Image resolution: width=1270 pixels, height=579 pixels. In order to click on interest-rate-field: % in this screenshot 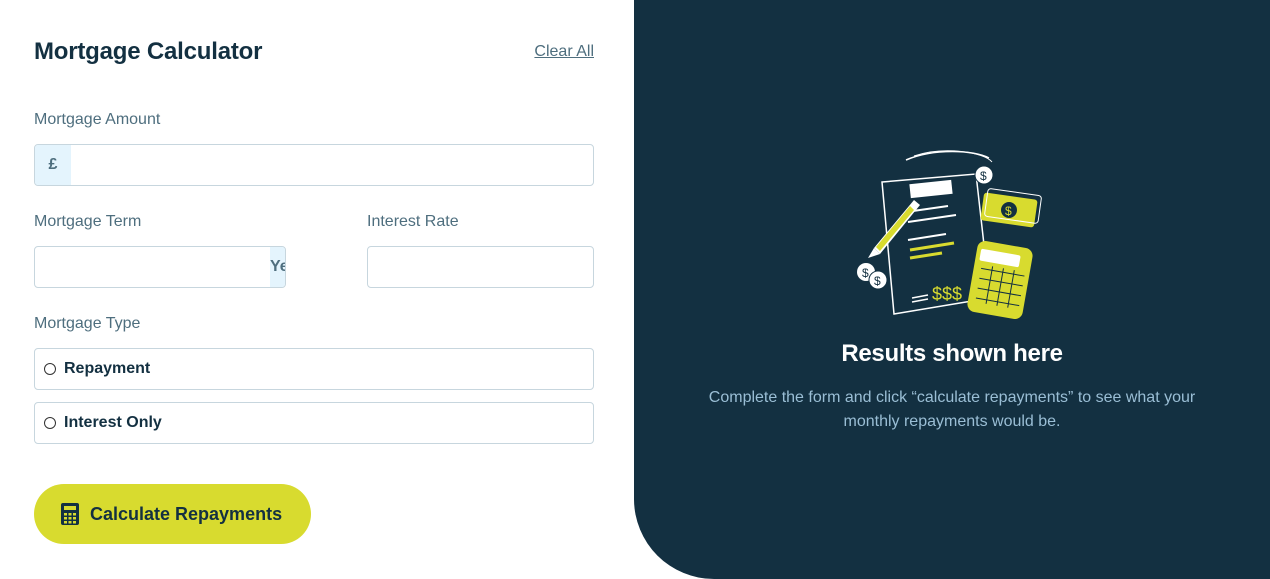, I will do `click(480, 267)`.